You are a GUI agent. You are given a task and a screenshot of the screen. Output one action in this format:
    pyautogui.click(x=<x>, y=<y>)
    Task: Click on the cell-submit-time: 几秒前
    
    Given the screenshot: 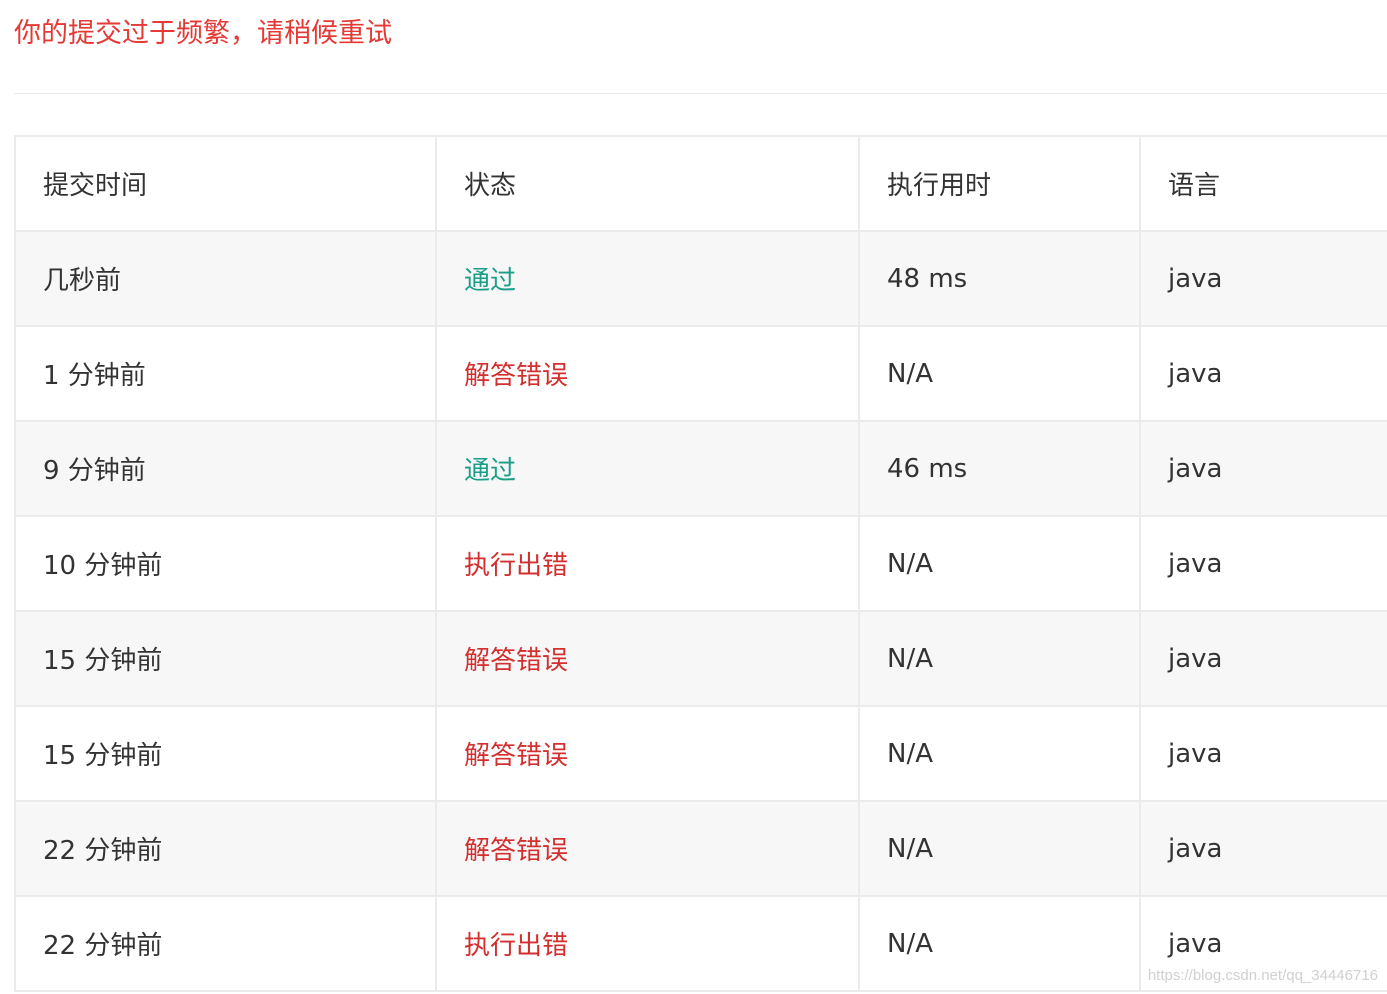 What is the action you would take?
    pyautogui.click(x=225, y=278)
    